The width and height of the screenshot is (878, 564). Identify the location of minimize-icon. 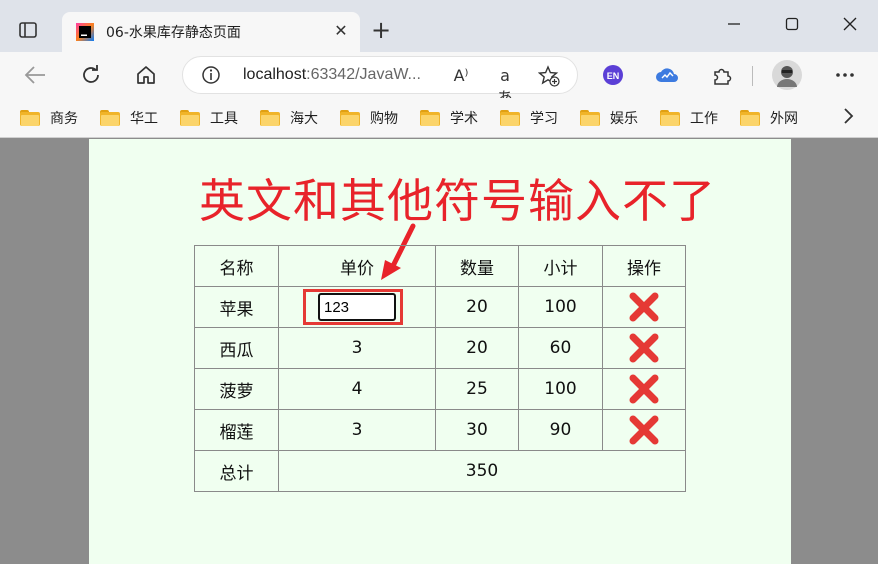
(734, 26).